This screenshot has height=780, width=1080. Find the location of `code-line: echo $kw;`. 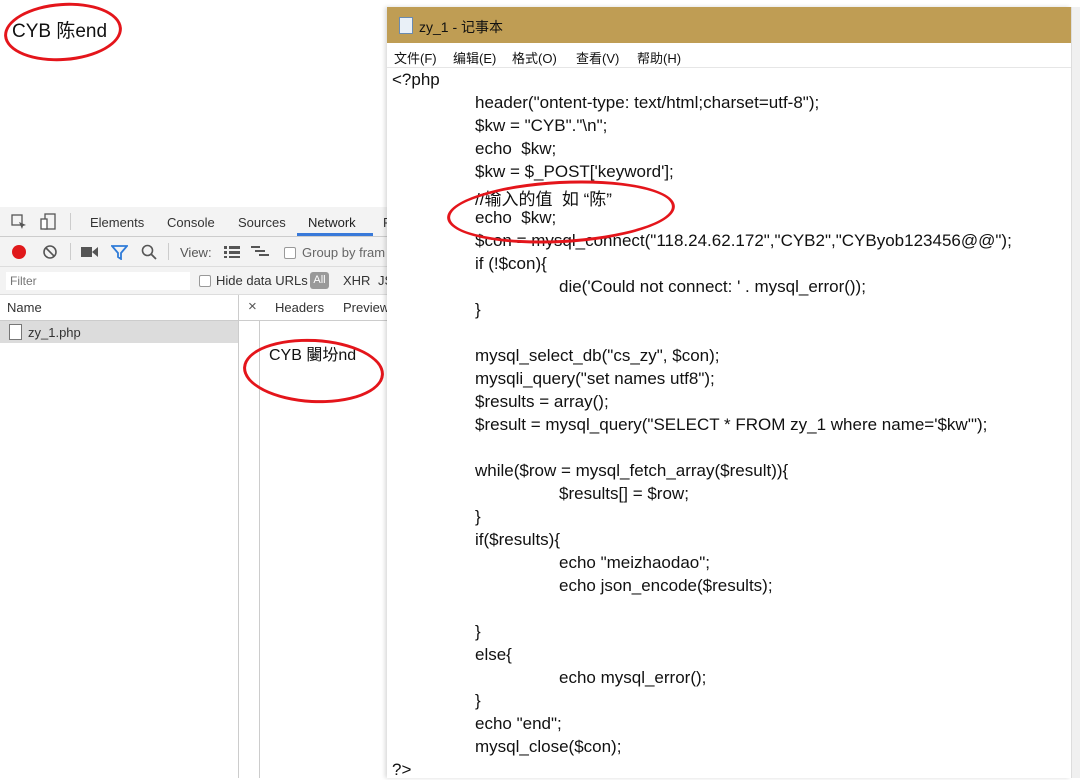

code-line: echo $kw; is located at coordinates (516, 148).